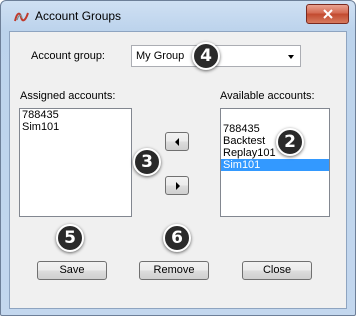 This screenshot has width=356, height=316. What do you see at coordinates (174, 270) in the screenshot?
I see `remove-button: Remove` at bounding box center [174, 270].